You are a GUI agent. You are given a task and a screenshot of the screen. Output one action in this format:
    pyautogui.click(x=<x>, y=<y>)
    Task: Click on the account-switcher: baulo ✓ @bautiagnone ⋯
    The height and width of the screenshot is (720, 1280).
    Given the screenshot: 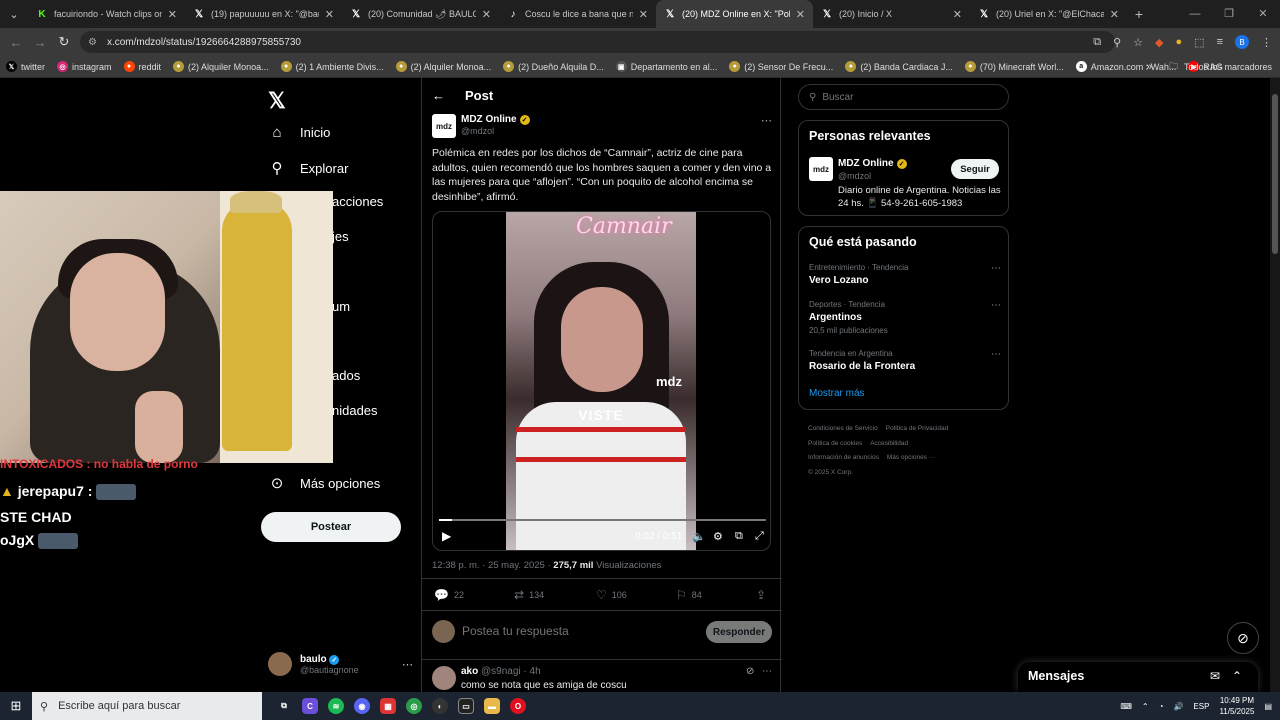 What is the action you would take?
    pyautogui.click(x=340, y=664)
    